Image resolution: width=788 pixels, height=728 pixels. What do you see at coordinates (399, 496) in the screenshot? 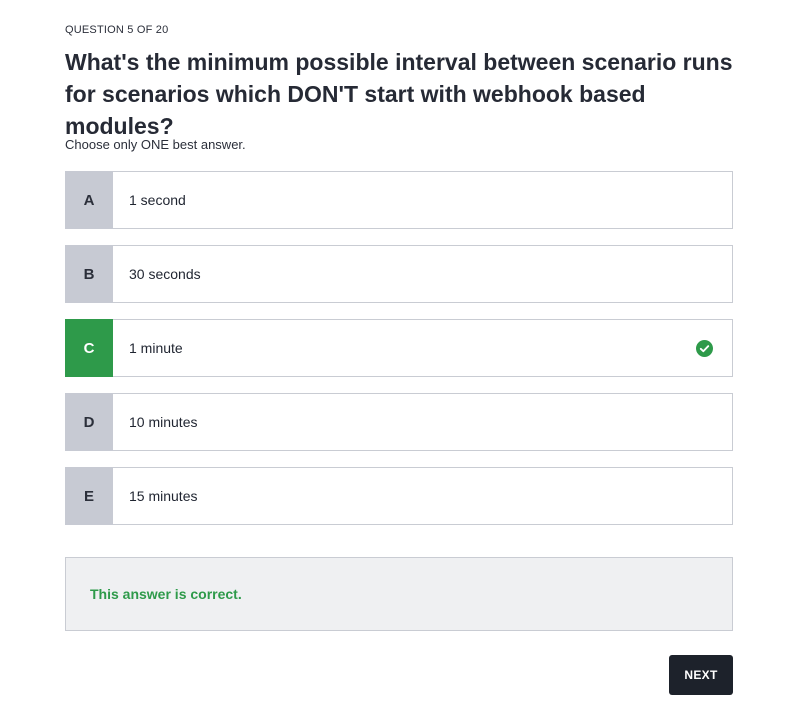
I see `answer-option-e: E 15 minutes` at bounding box center [399, 496].